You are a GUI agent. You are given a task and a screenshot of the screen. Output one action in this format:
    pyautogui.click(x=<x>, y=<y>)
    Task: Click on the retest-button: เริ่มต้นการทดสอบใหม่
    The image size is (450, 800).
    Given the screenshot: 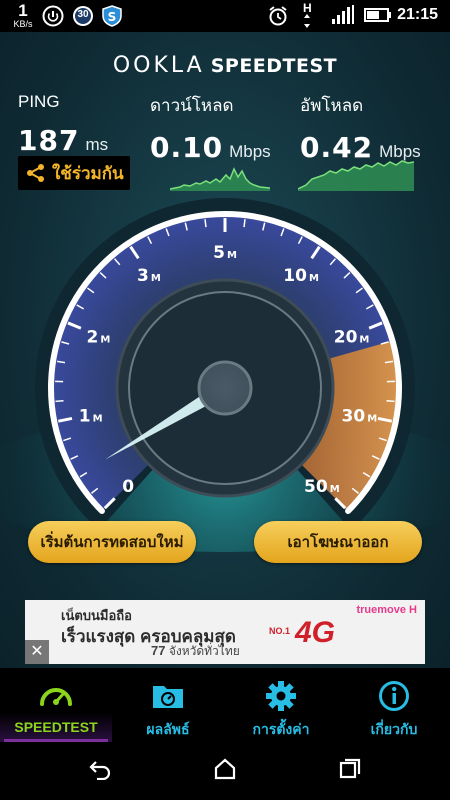 What is the action you would take?
    pyautogui.click(x=112, y=542)
    